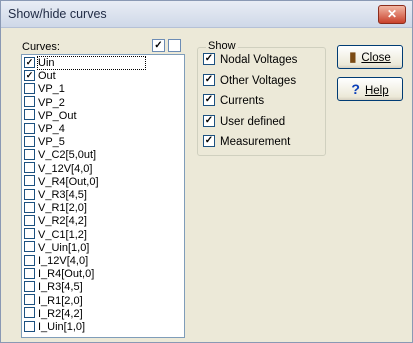  Describe the element at coordinates (255, 142) in the screenshot. I see `show-option-label: Measurement` at that location.